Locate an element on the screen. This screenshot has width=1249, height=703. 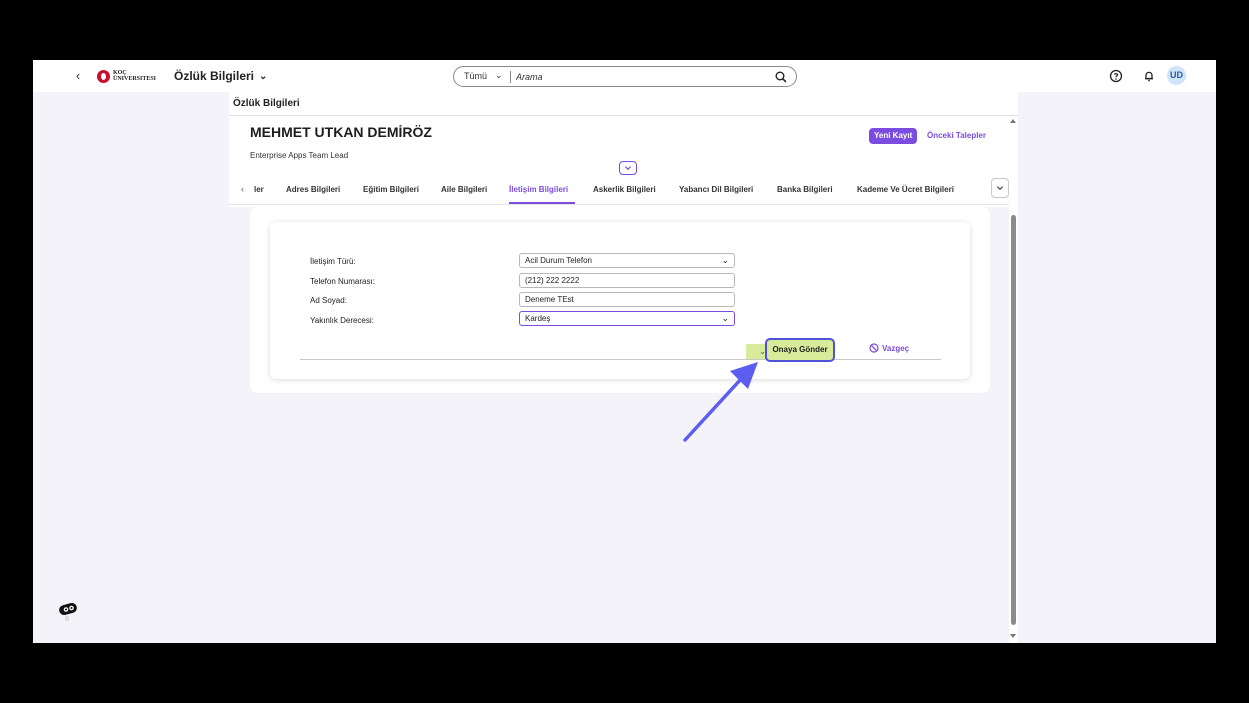
previous-requests-link: Önceki Talepler is located at coordinates (956, 135).